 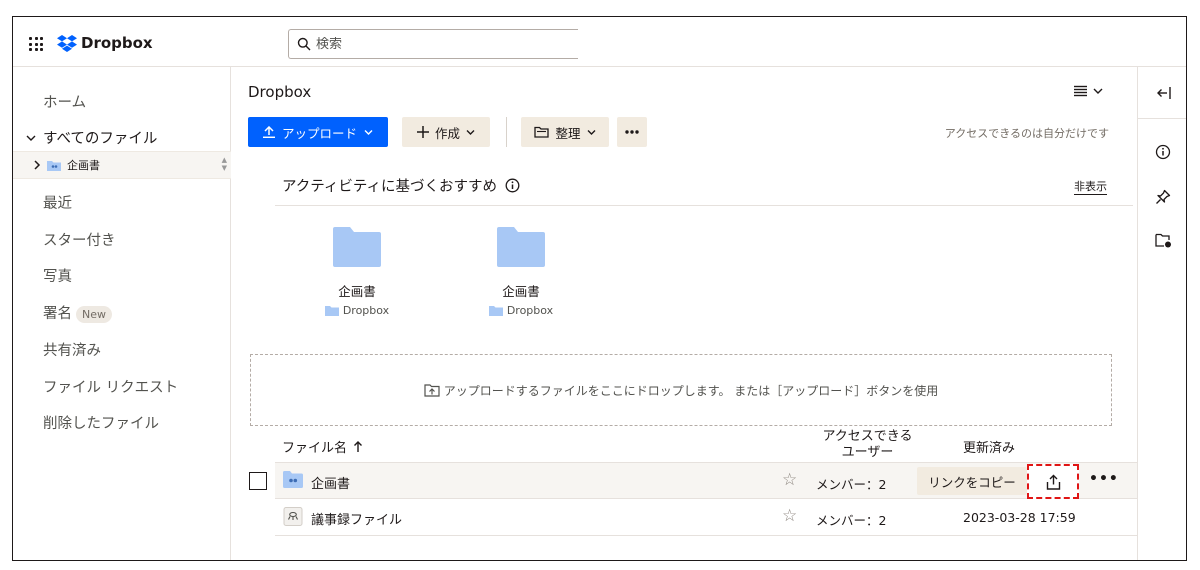 I want to click on search-box, so click(x=433, y=44).